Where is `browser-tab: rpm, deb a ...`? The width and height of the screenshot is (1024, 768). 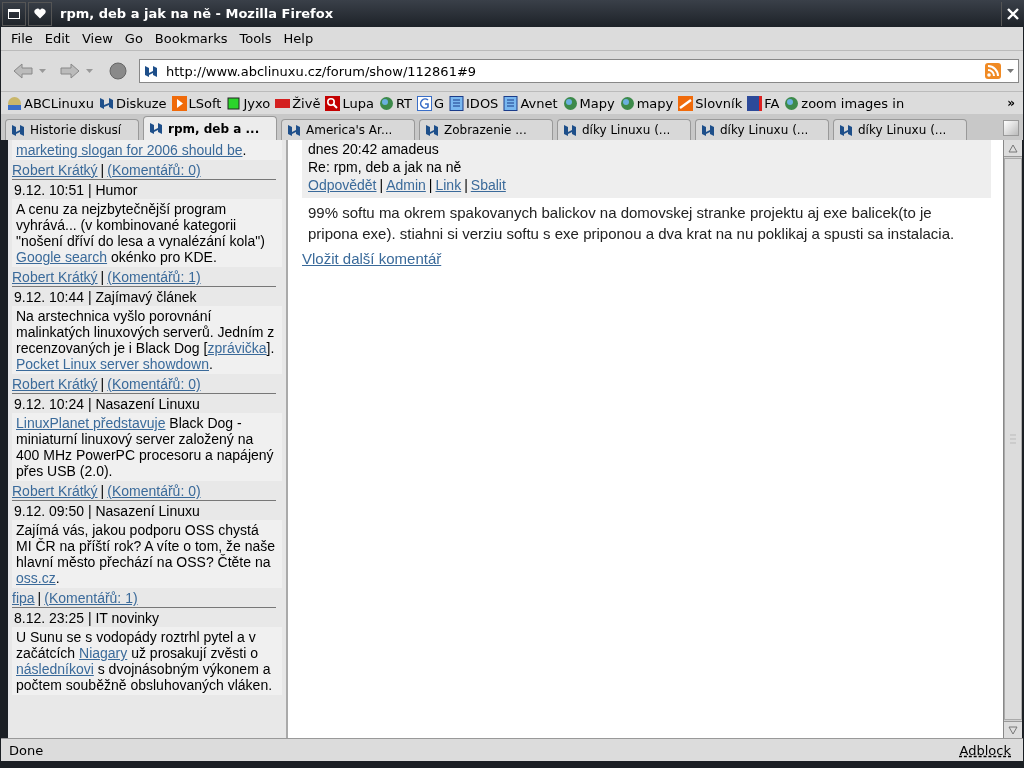 browser-tab: rpm, deb a ... is located at coordinates (210, 128).